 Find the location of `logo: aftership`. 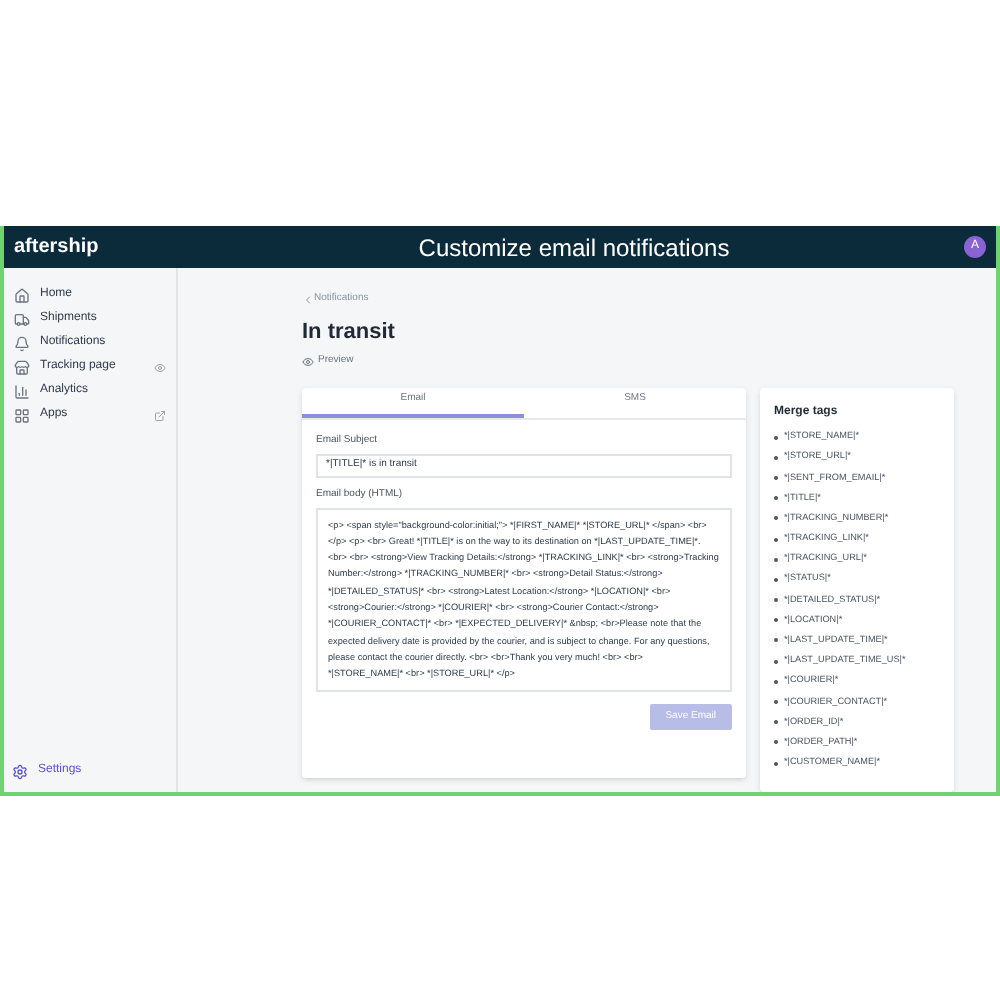

logo: aftership is located at coordinates (57, 248).